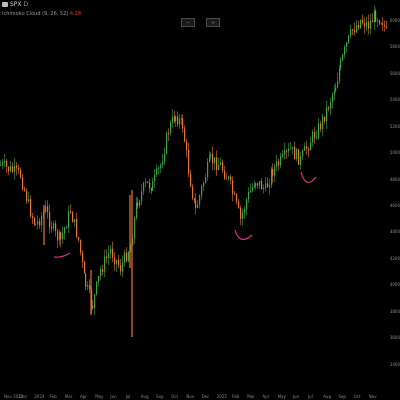 The width and height of the screenshot is (400, 400). I want to click on time-axis-label: 2025, so click(221, 396).